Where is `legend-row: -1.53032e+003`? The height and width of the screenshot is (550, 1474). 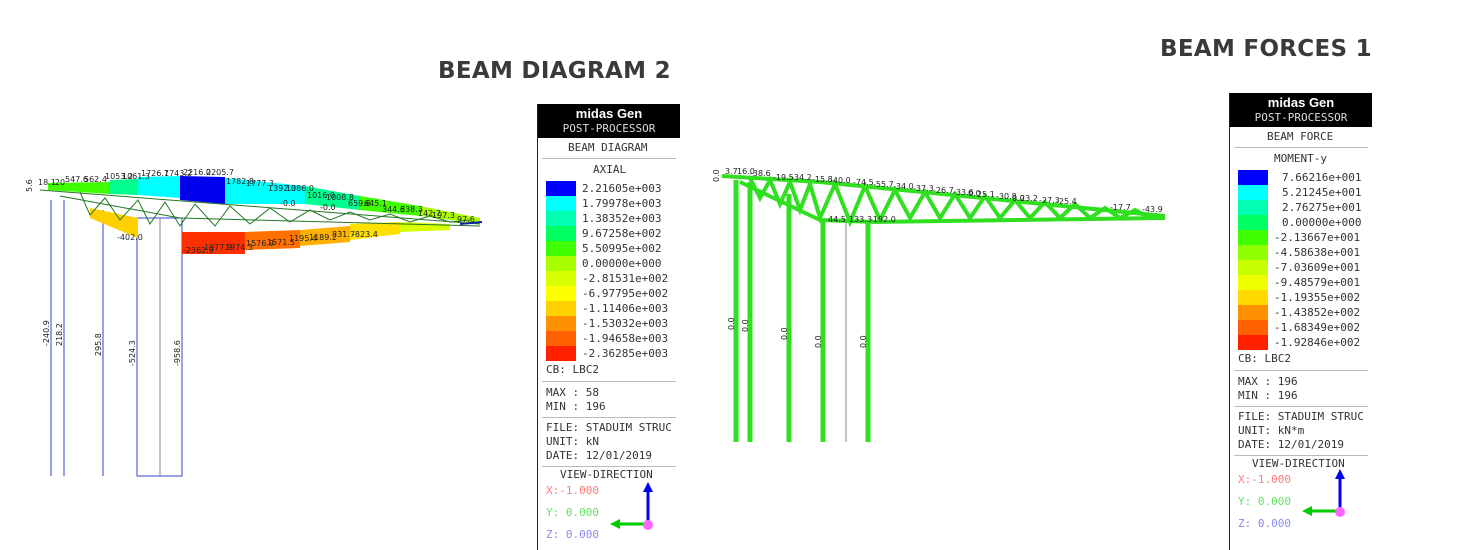
legend-row: -1.53032e+003 is located at coordinates (609, 323).